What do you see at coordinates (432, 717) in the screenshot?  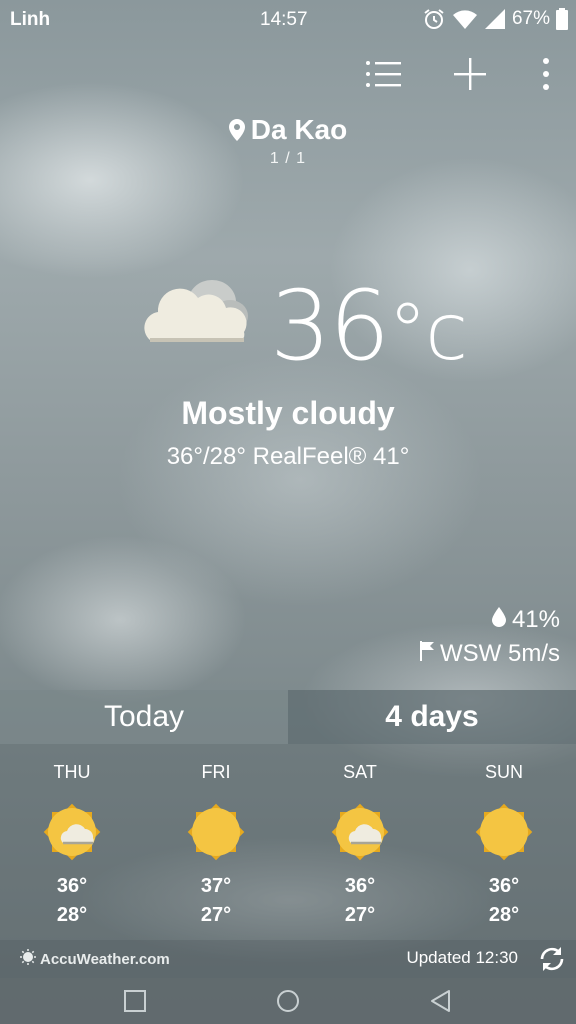 I see `tab-4-days: 4 days` at bounding box center [432, 717].